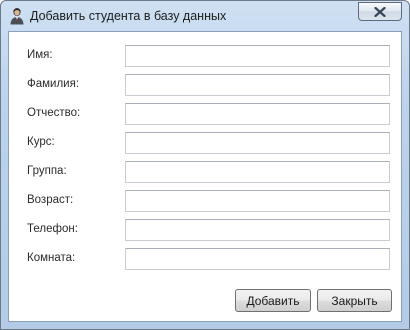 Image resolution: width=410 pixels, height=330 pixels. What do you see at coordinates (50, 200) in the screenshot?
I see `label-age: Возраст:` at bounding box center [50, 200].